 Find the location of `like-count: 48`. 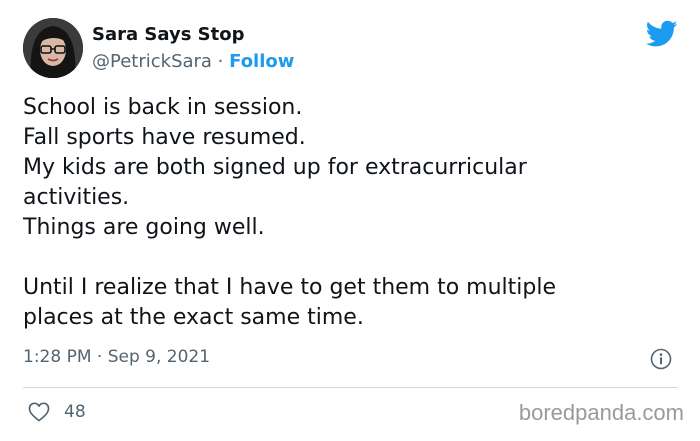

like-count: 48 is located at coordinates (75, 412).